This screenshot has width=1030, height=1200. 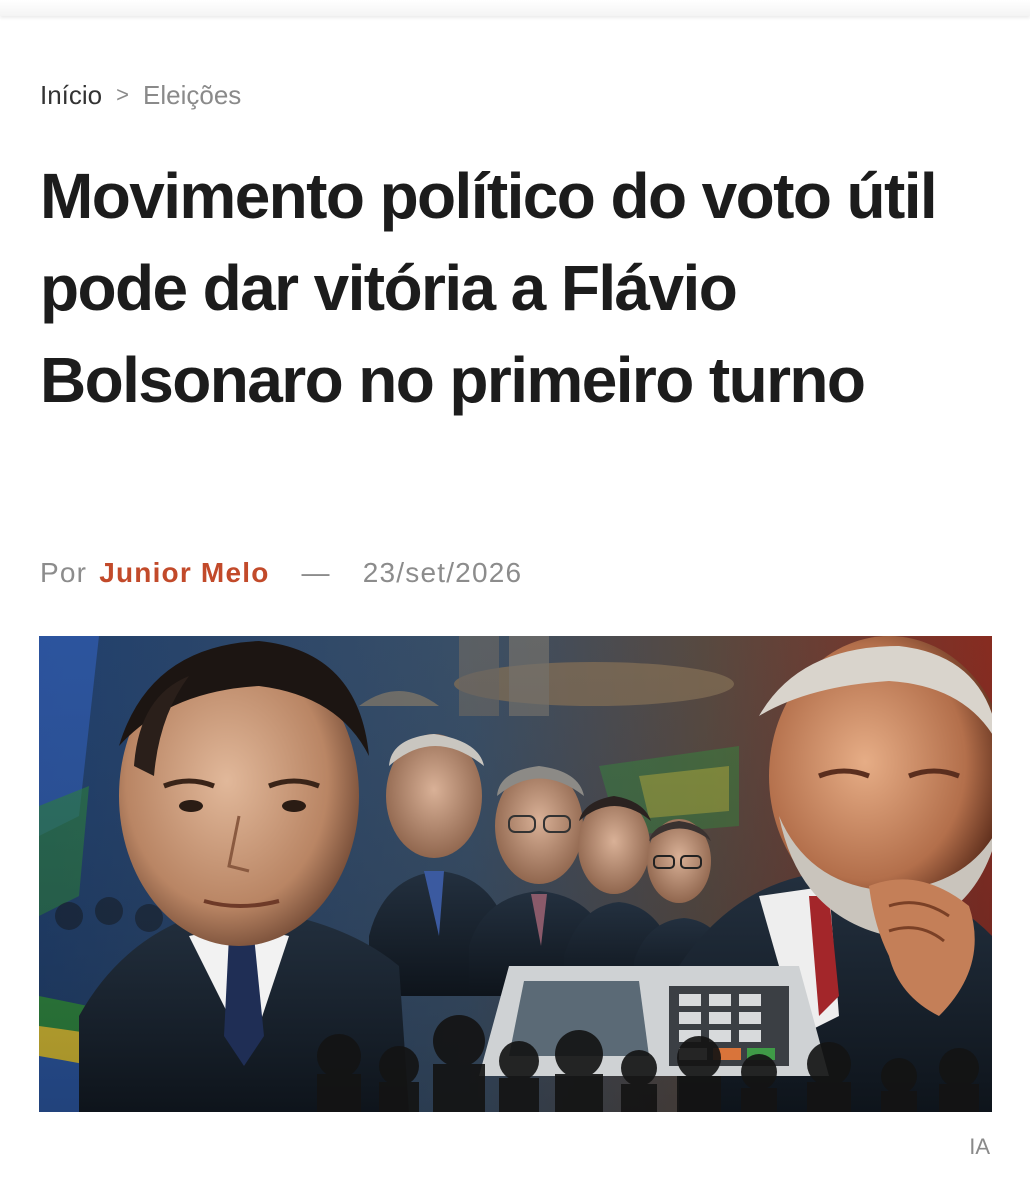 I want to click on breadcrumb: Início > Eleições, so click(x=140, y=95).